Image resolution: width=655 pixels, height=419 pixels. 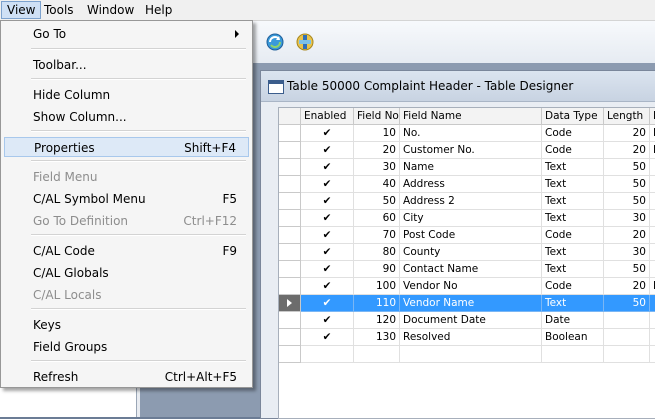 I want to click on field-name-cell, so click(x=471, y=354).